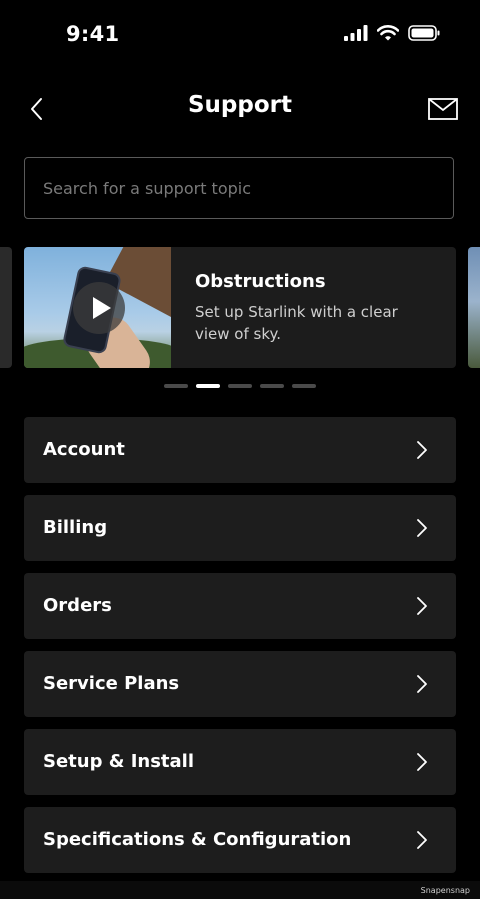 This screenshot has height=899, width=480. I want to click on page-title: Support, so click(239, 105).